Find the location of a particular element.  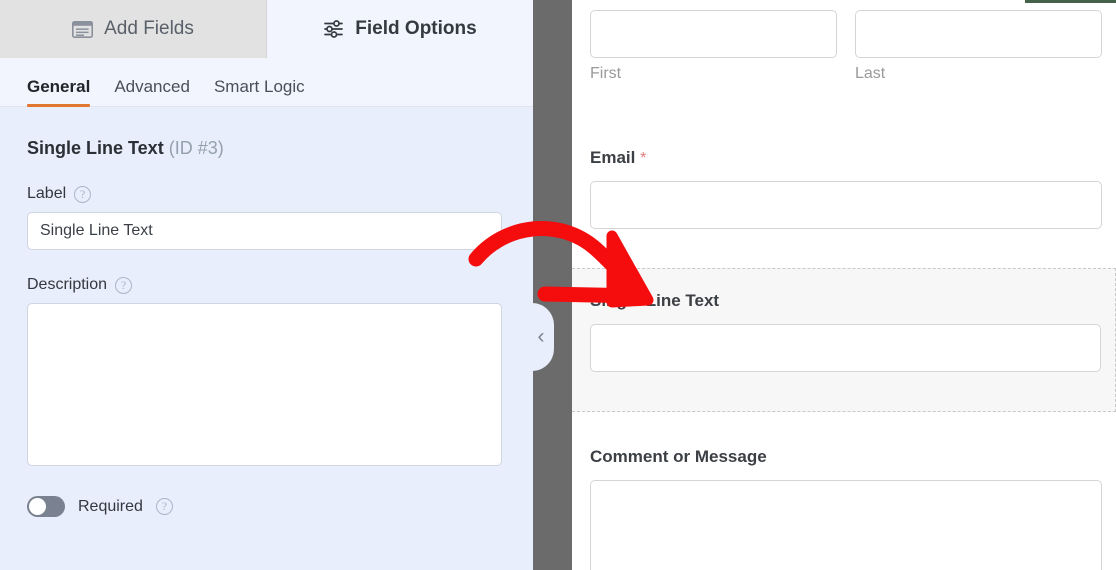

description-setting-text: Description is located at coordinates (67, 284).